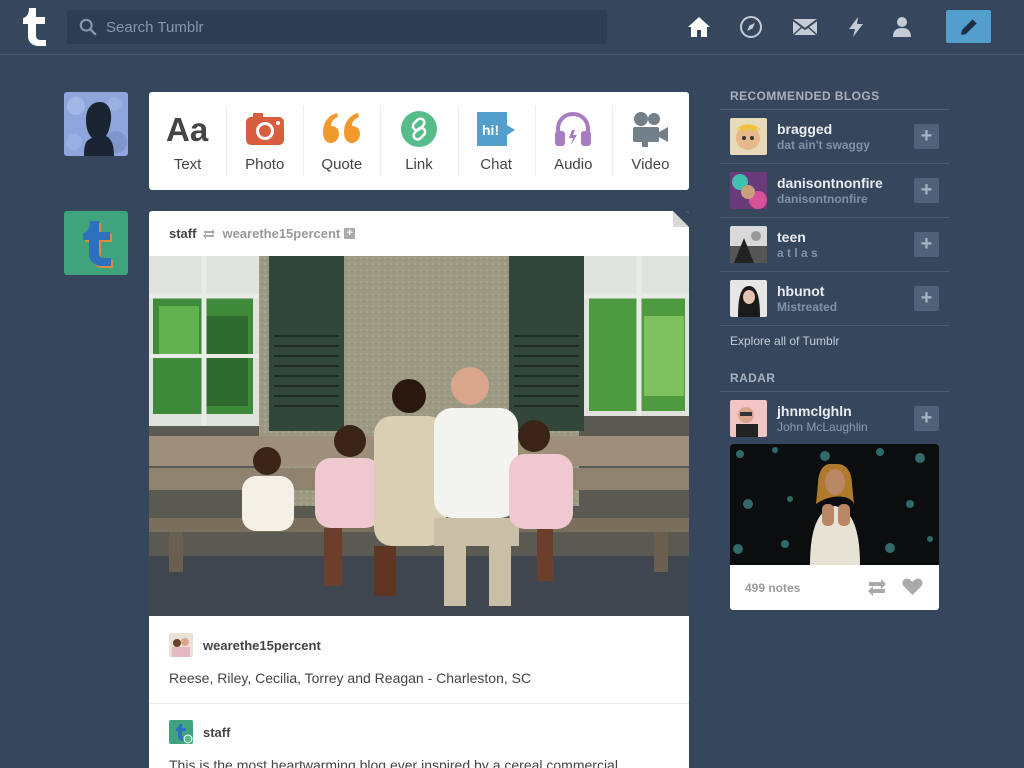 This screenshot has height=768, width=1024. Describe the element at coordinates (96, 243) in the screenshot. I see `staff-avatar` at that location.